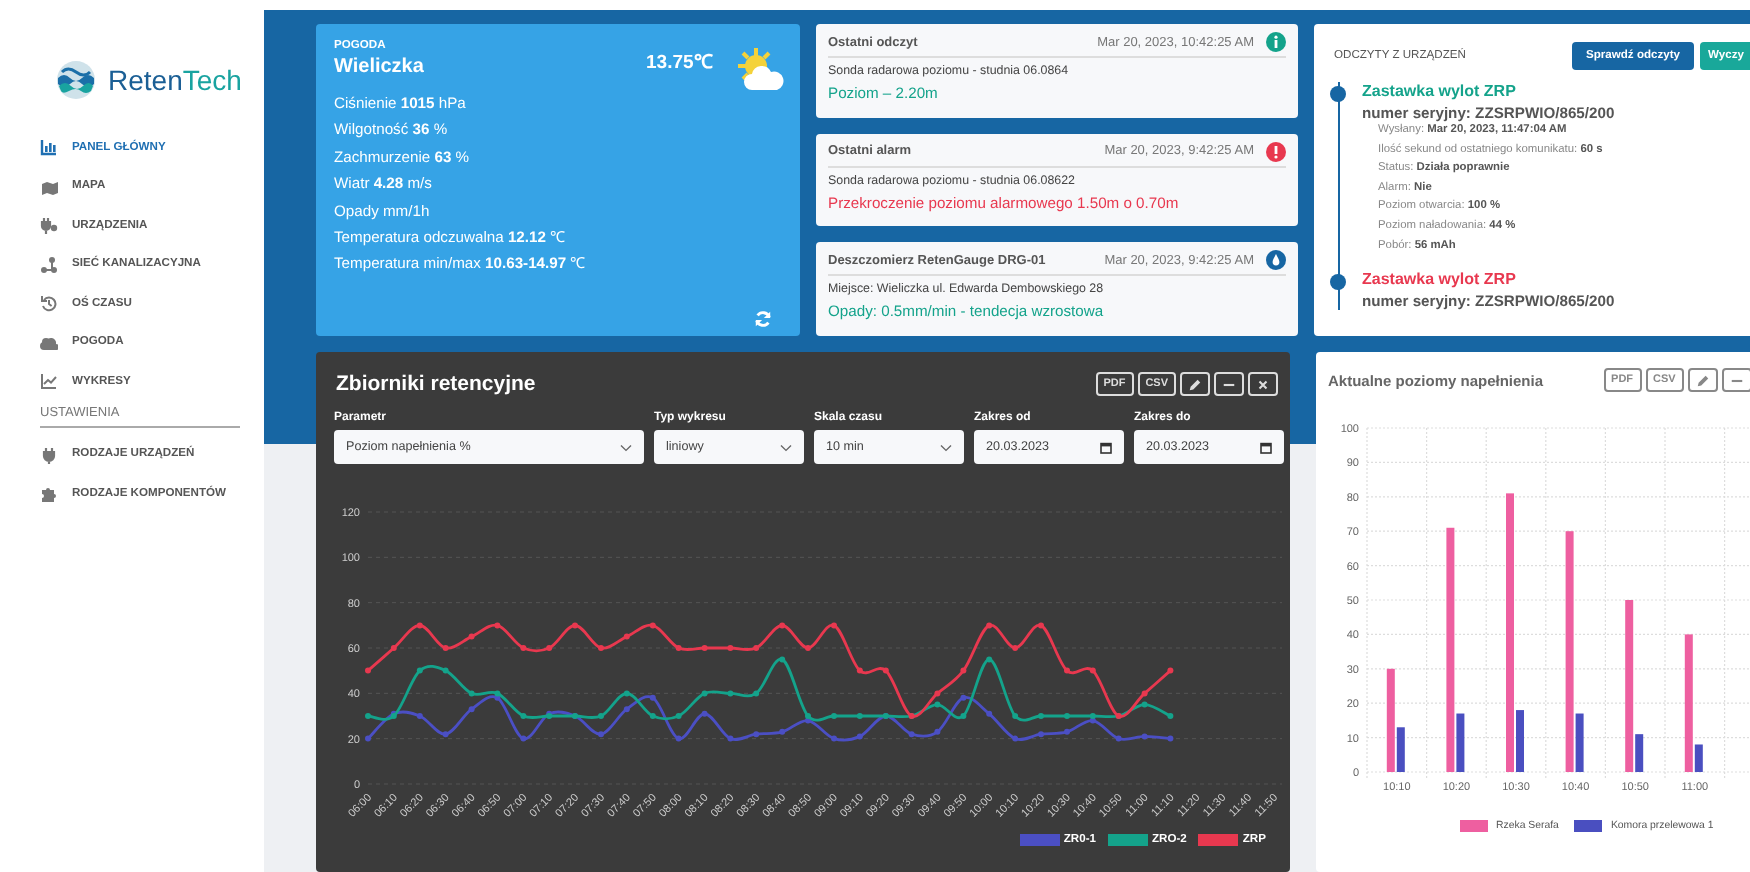  What do you see at coordinates (436, 384) in the screenshot?
I see `chart-title: Zbiorniki retencyjne` at bounding box center [436, 384].